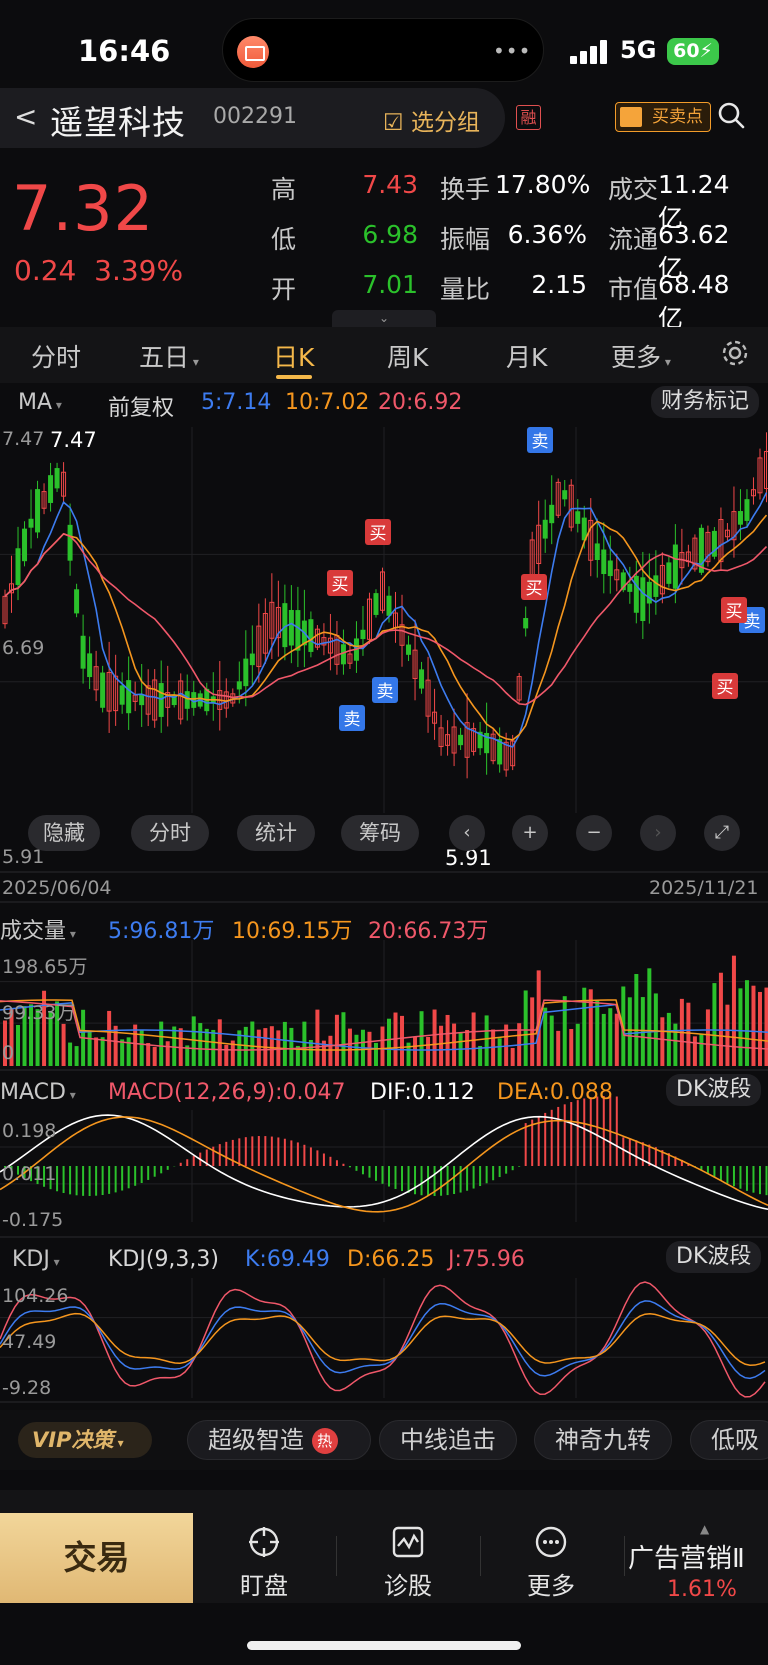 Image resolution: width=768 pixels, height=1665 pixels. Describe the element at coordinates (735, 353) in the screenshot. I see `gear-icon` at that location.